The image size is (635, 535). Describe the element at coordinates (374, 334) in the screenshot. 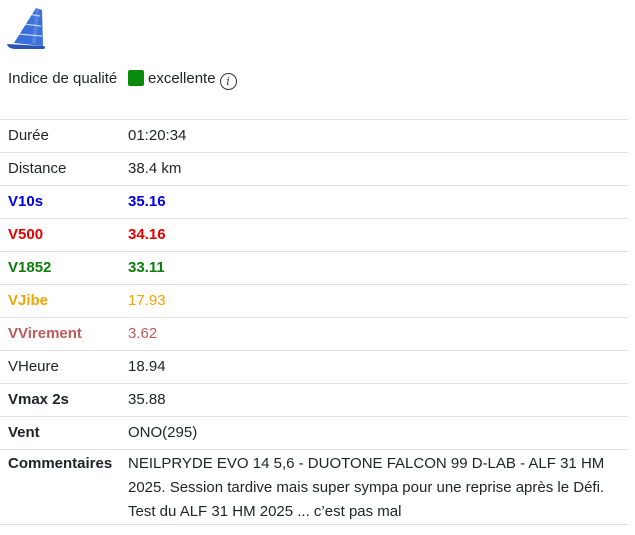

I see `virement-value: 3.62` at that location.